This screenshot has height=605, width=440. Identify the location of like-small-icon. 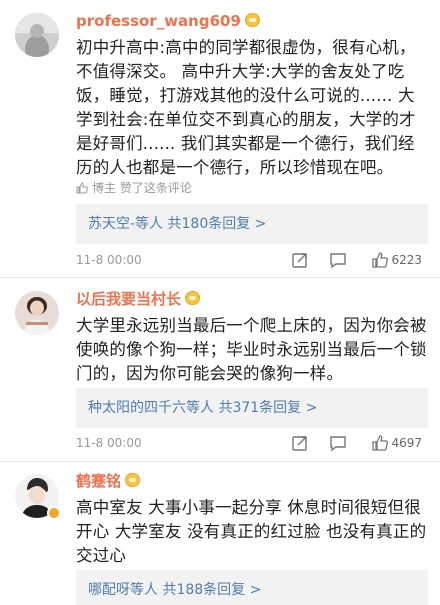
(82, 188).